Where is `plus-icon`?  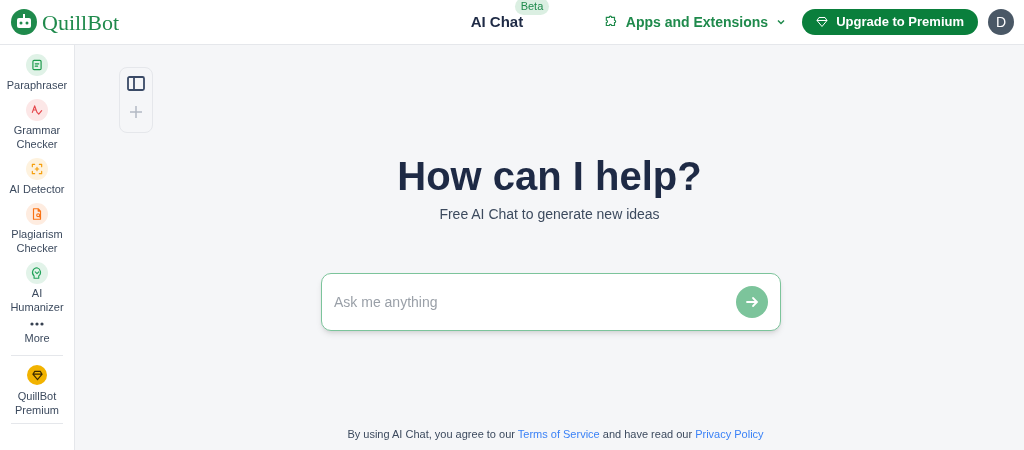
plus-icon is located at coordinates (136, 112).